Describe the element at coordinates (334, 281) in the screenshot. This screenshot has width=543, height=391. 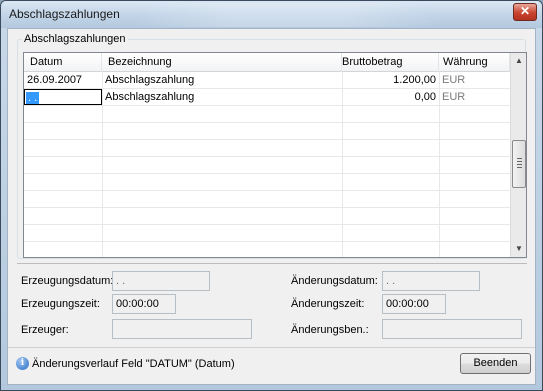
I see `aenderungsdatum-label: Änderungsdatum:` at that location.